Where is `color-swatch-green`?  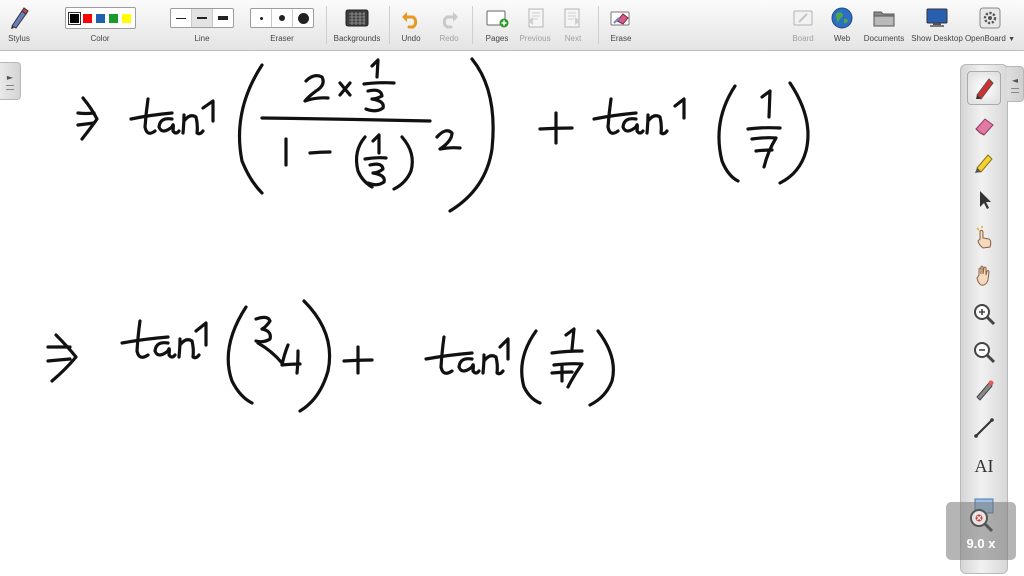 color-swatch-green is located at coordinates (113, 18).